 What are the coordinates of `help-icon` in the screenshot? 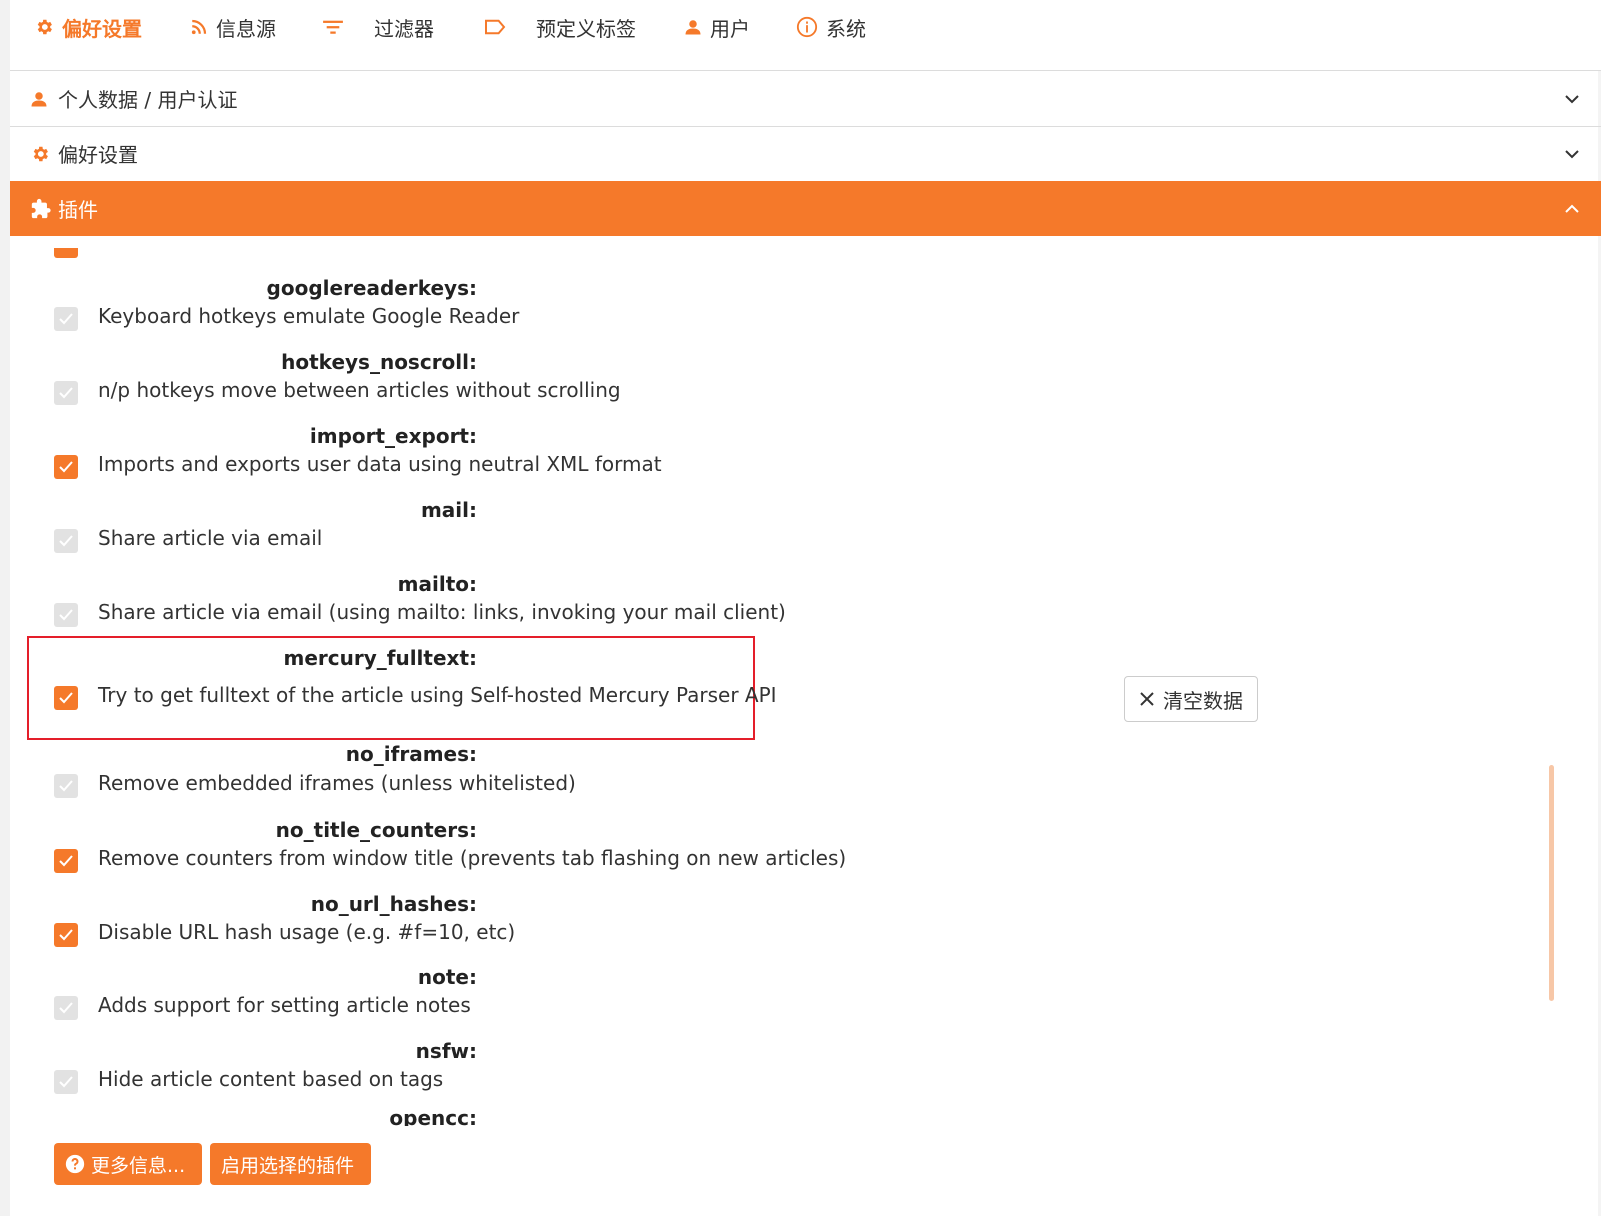 It's located at (75, 1164).